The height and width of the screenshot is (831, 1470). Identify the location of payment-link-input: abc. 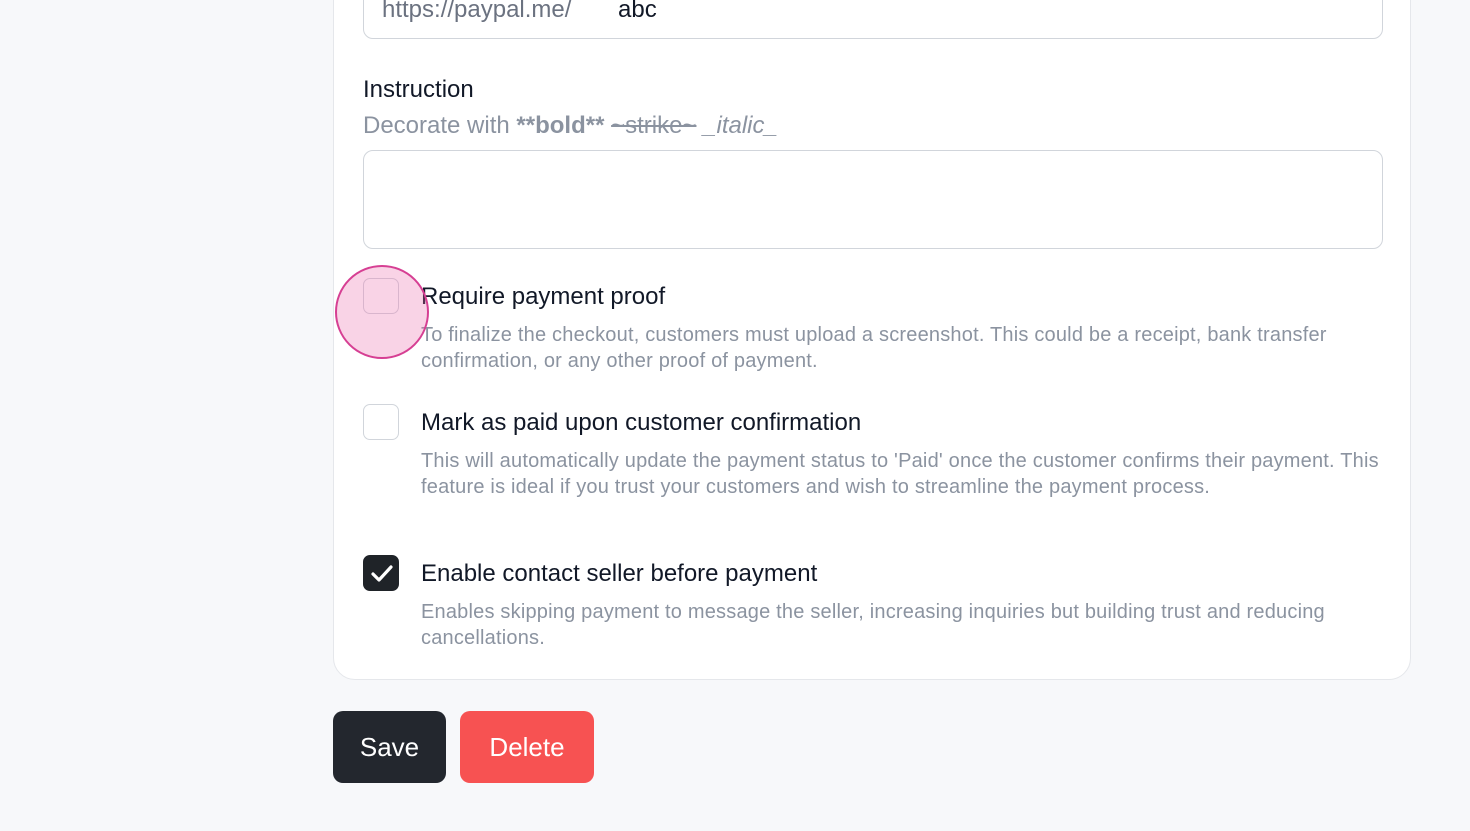
(637, 12).